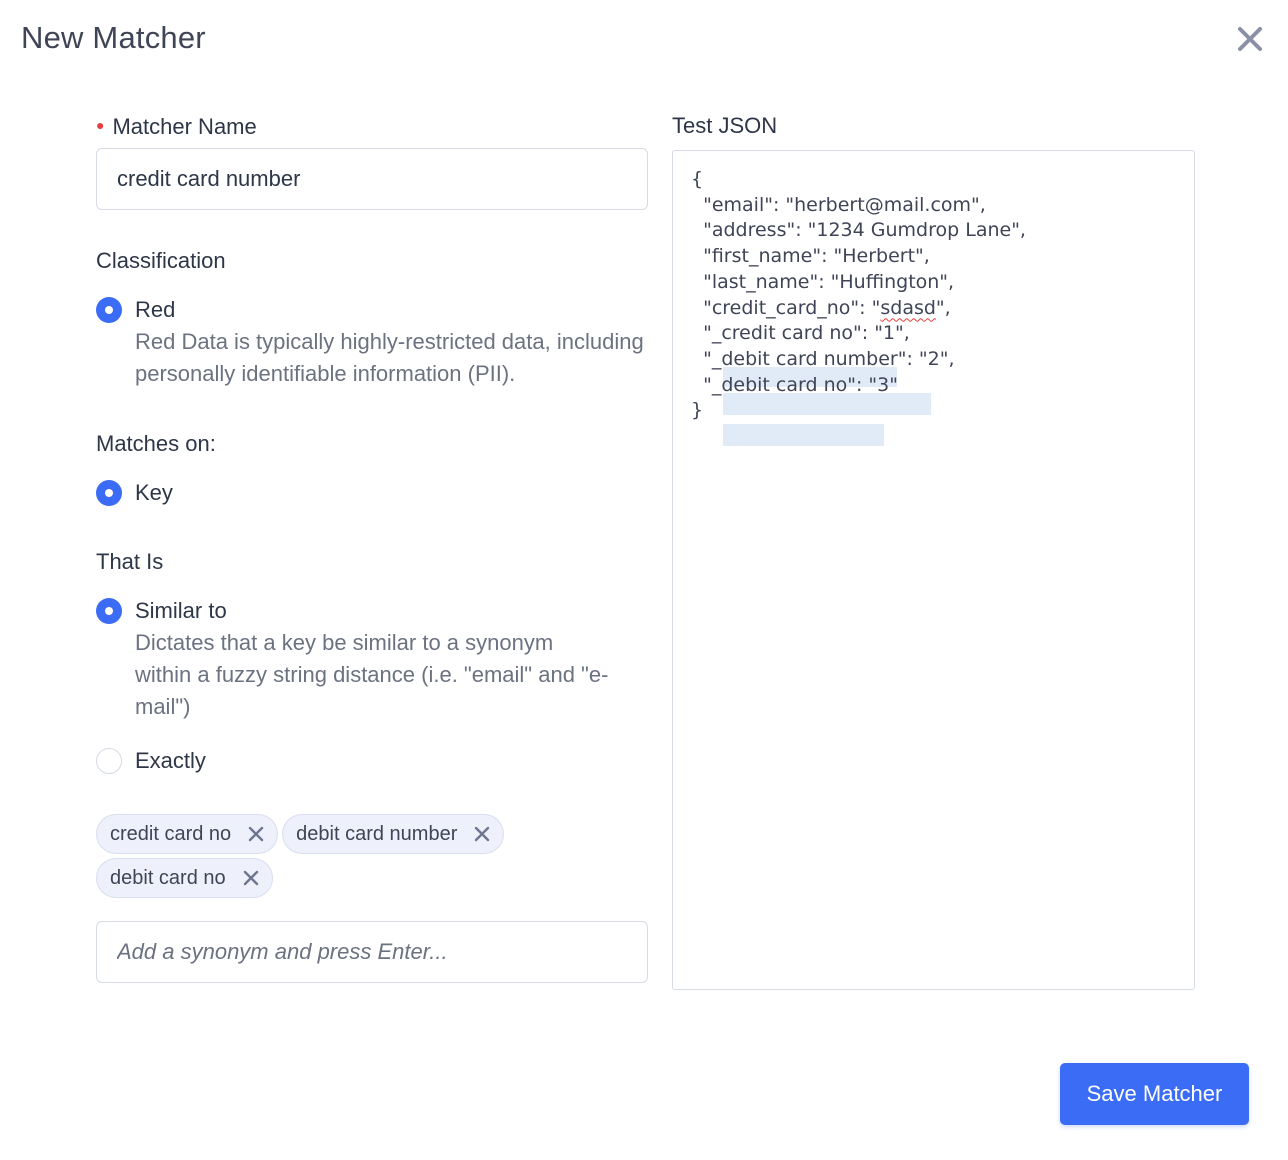 The image size is (1288, 1160). I want to click on matches-on-option-key: Key, so click(372, 493).